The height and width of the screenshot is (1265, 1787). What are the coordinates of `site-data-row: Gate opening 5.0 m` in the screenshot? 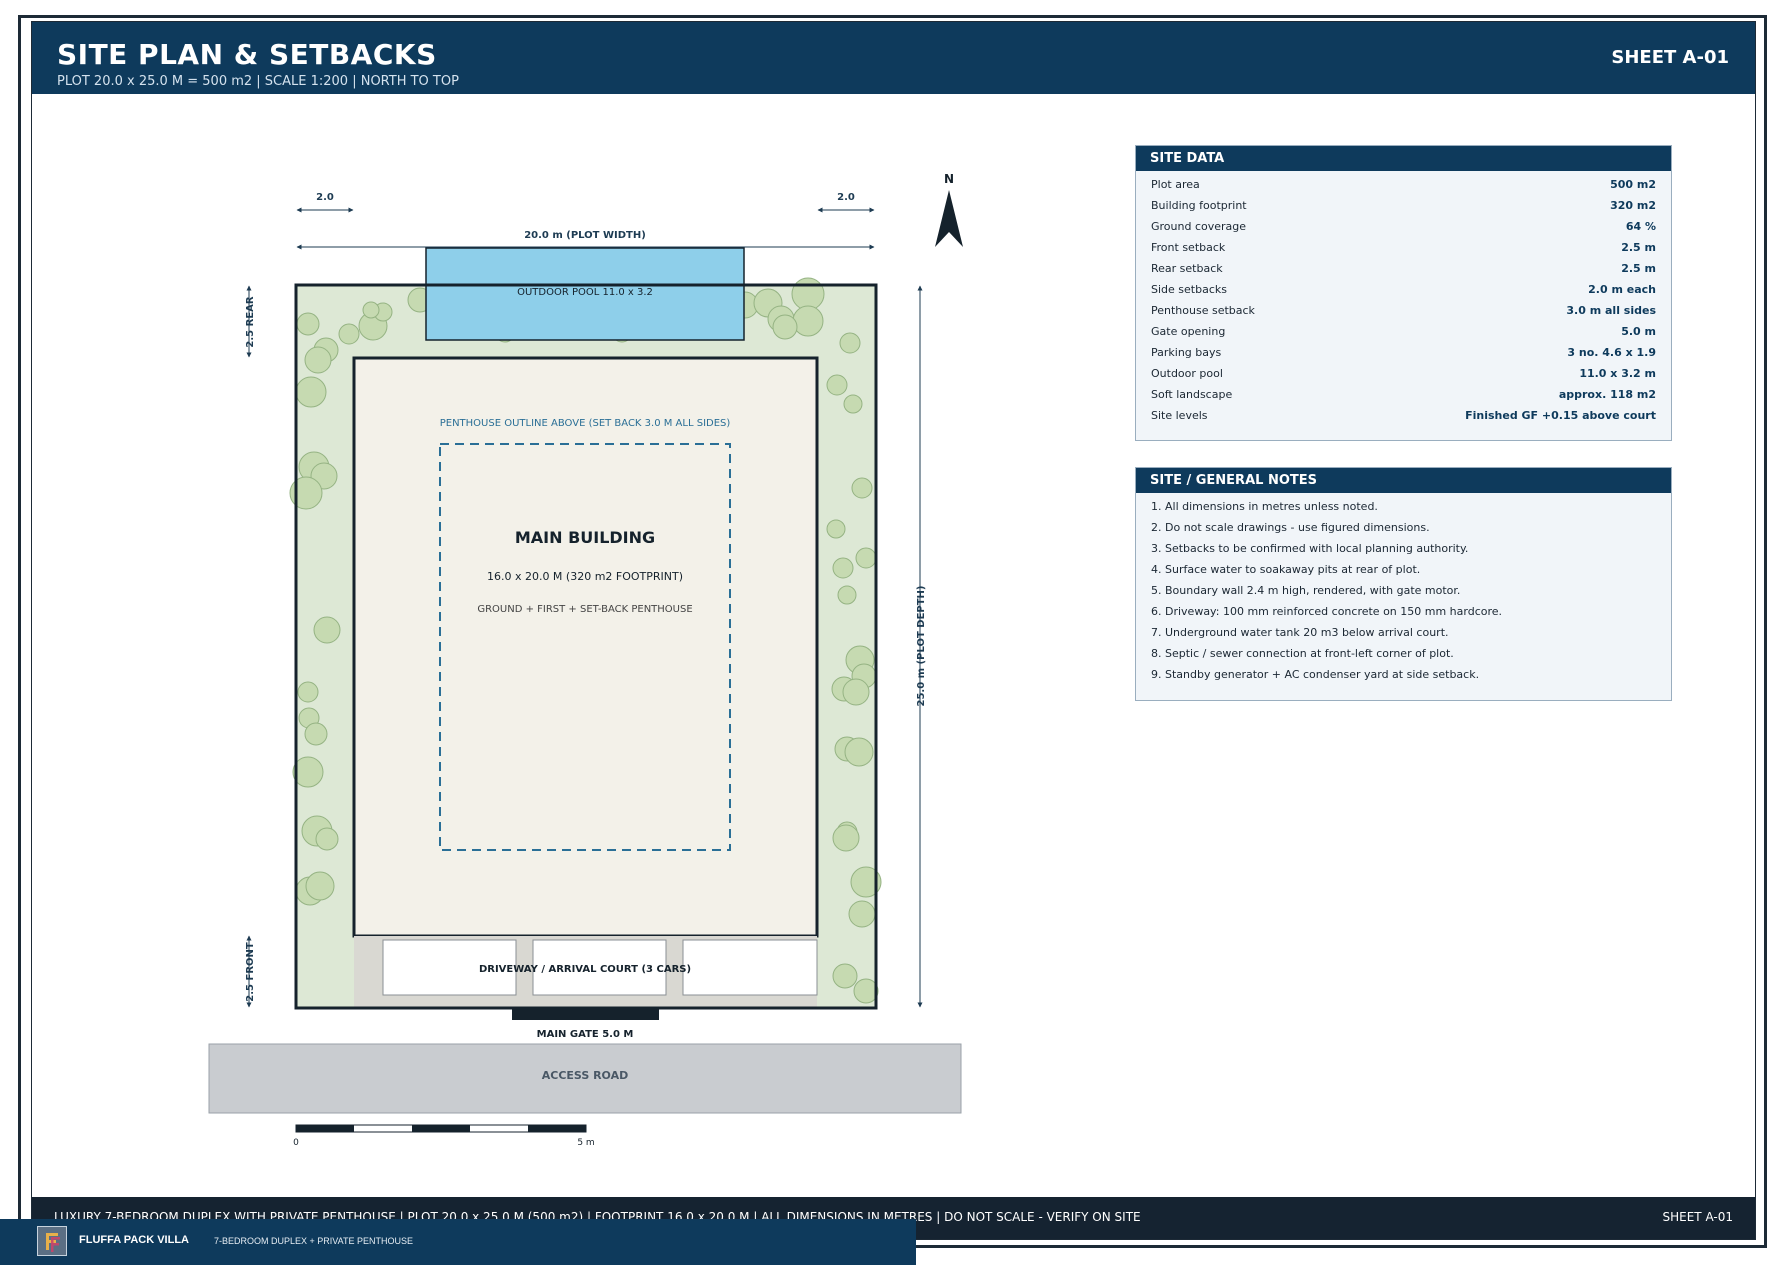 It's located at (1403, 331).